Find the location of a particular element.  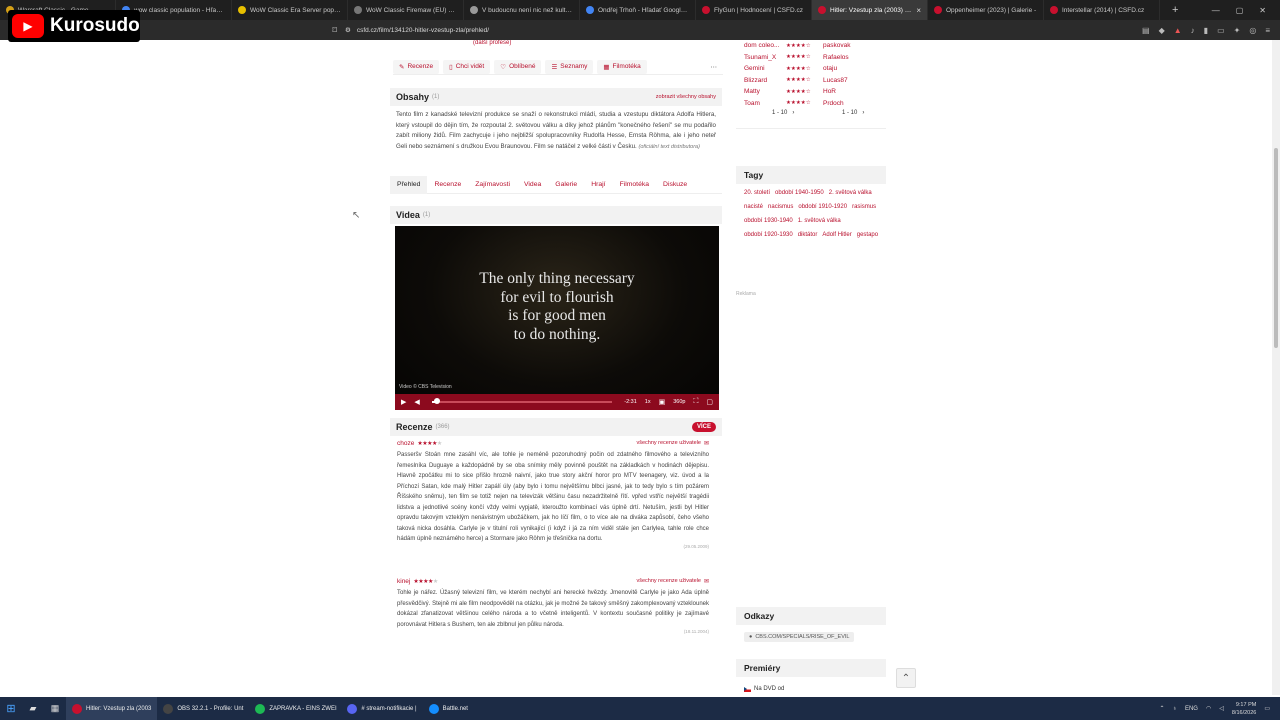

tab-6: Filmotéka is located at coordinates (634, 185).